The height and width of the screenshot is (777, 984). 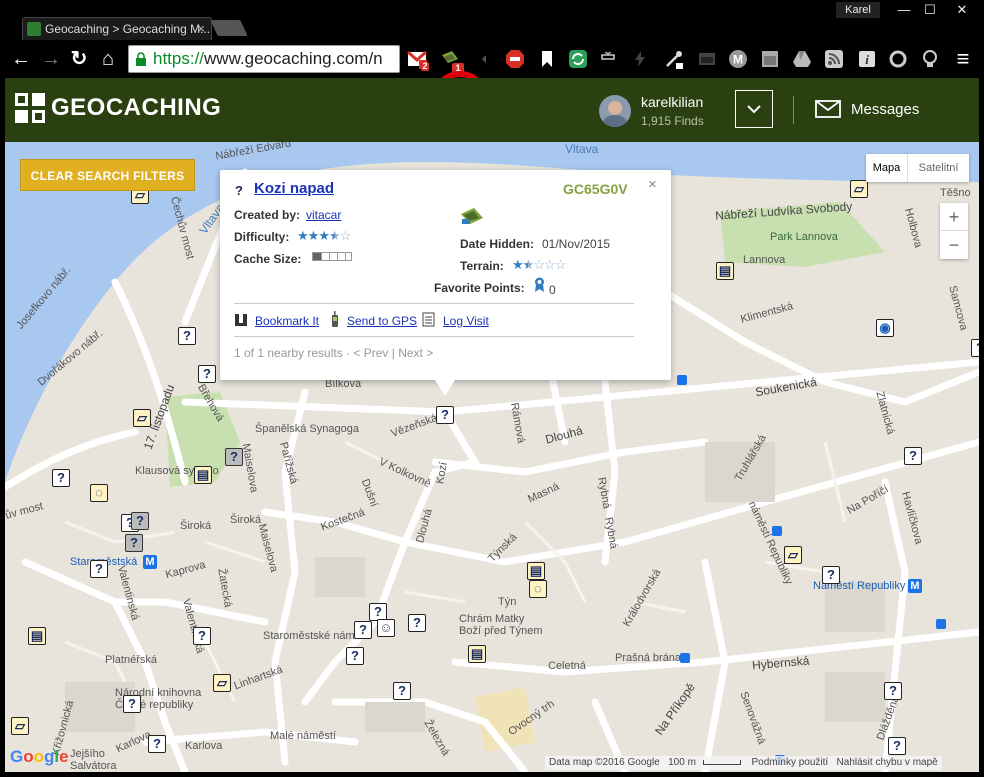 I want to click on gift-extension-icon, so click(x=608, y=59).